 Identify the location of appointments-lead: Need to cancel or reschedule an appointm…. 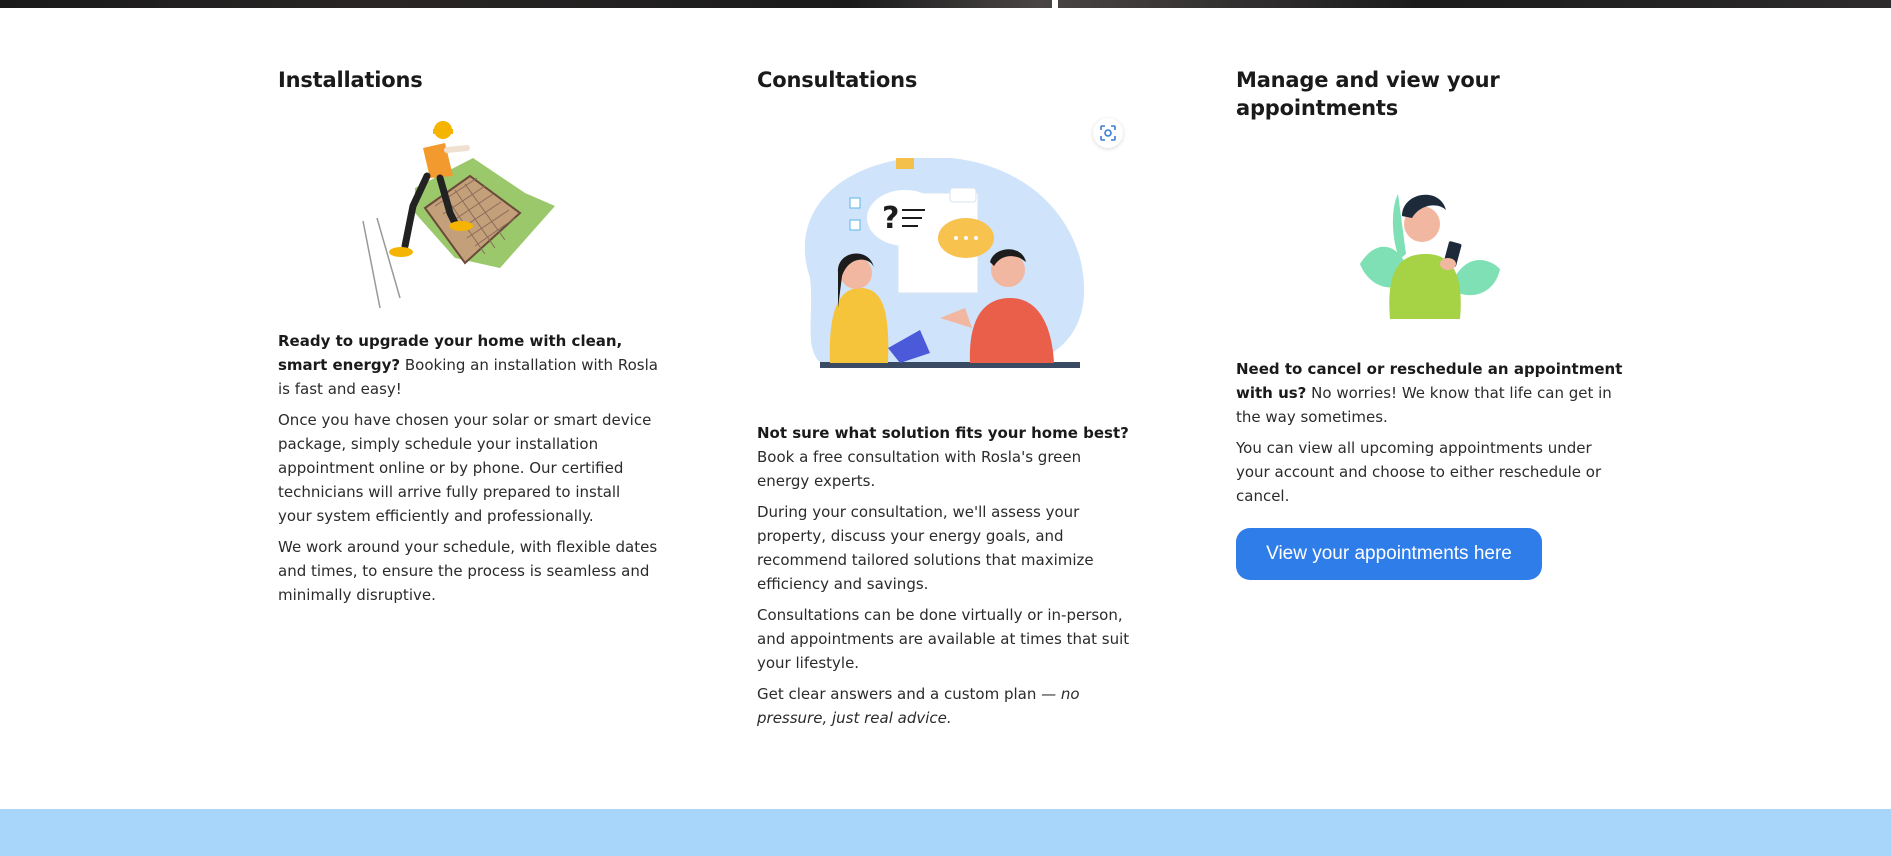
(1431, 393).